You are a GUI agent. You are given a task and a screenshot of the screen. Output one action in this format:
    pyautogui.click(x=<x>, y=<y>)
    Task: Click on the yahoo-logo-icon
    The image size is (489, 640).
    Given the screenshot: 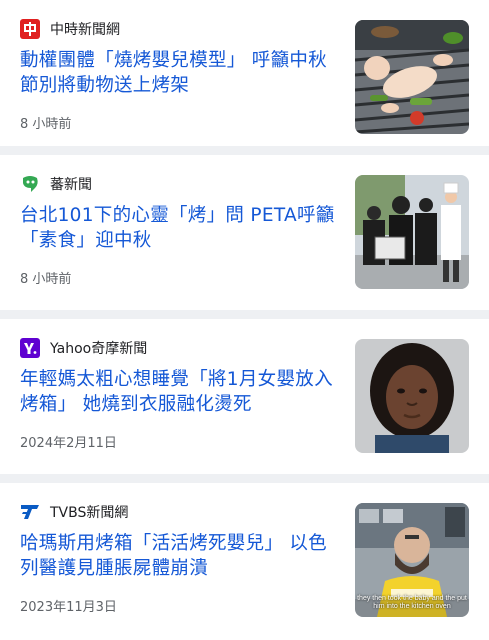 What is the action you would take?
    pyautogui.click(x=30, y=348)
    